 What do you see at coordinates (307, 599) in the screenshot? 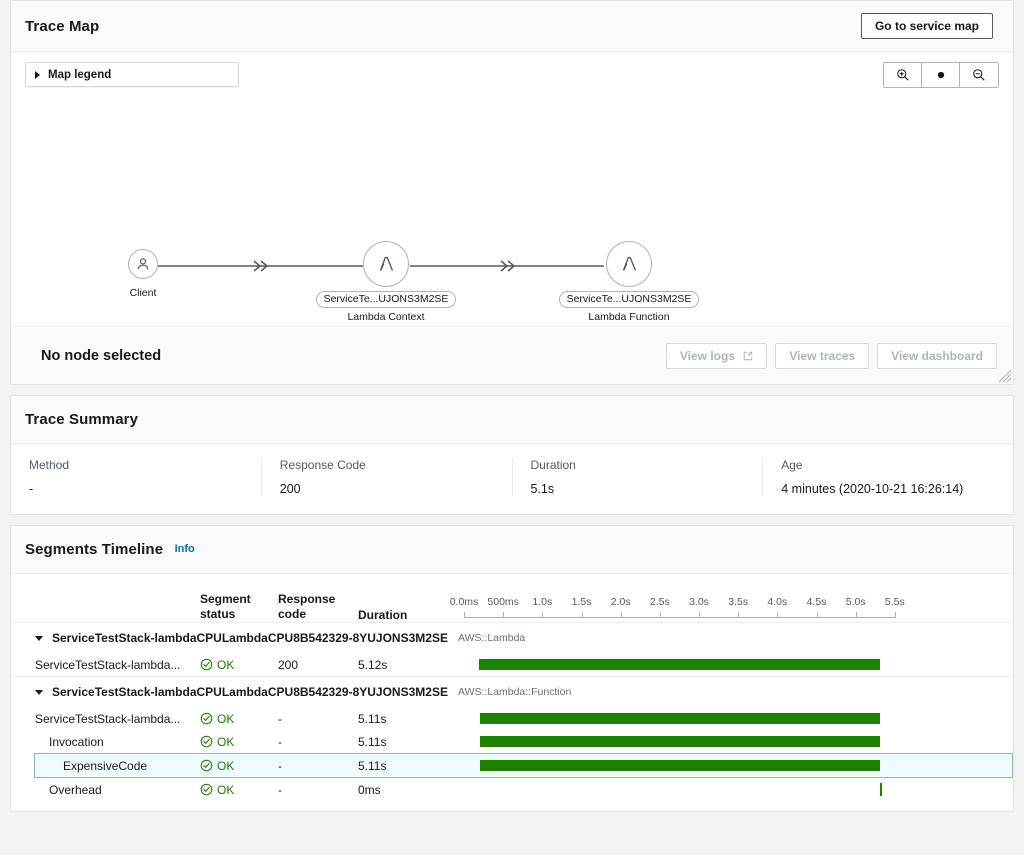
I see `column-header-response-code-line1: Response` at bounding box center [307, 599].